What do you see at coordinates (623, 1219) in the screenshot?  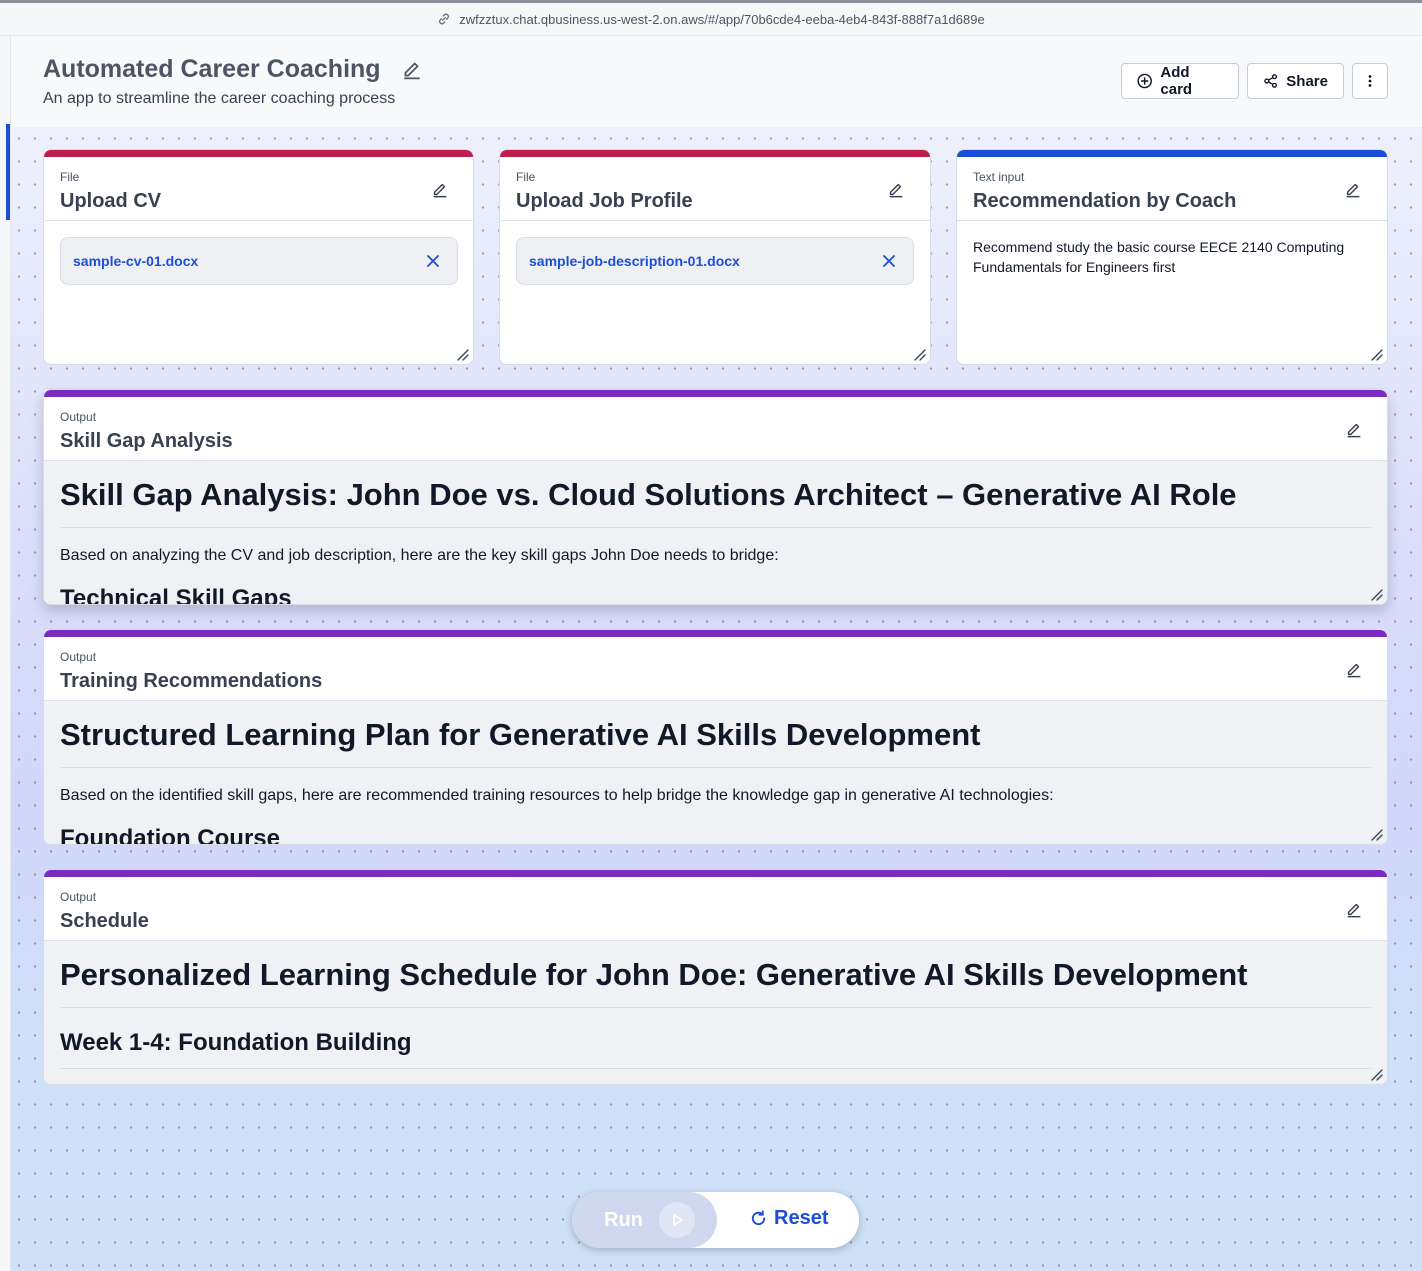 I see `run-label: Run` at bounding box center [623, 1219].